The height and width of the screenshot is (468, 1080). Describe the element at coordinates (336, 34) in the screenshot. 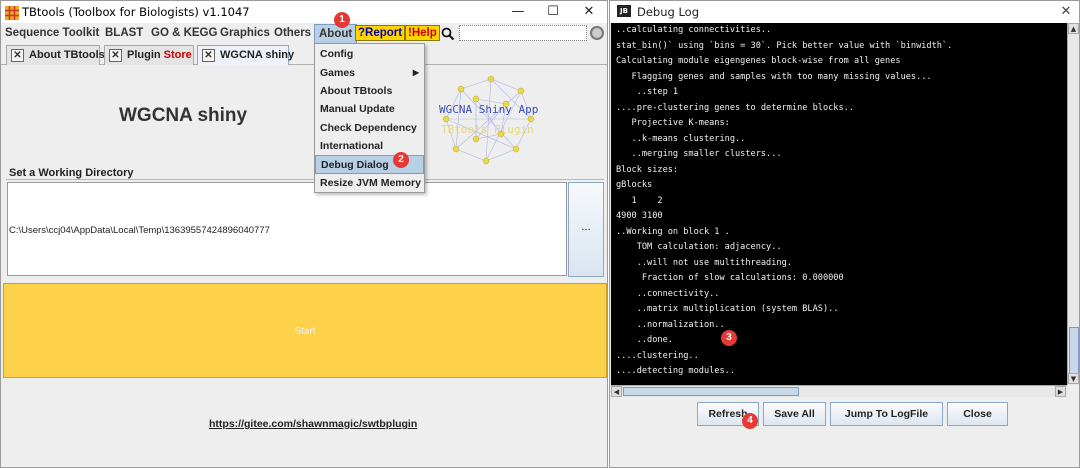

I see `menu-about: About` at that location.